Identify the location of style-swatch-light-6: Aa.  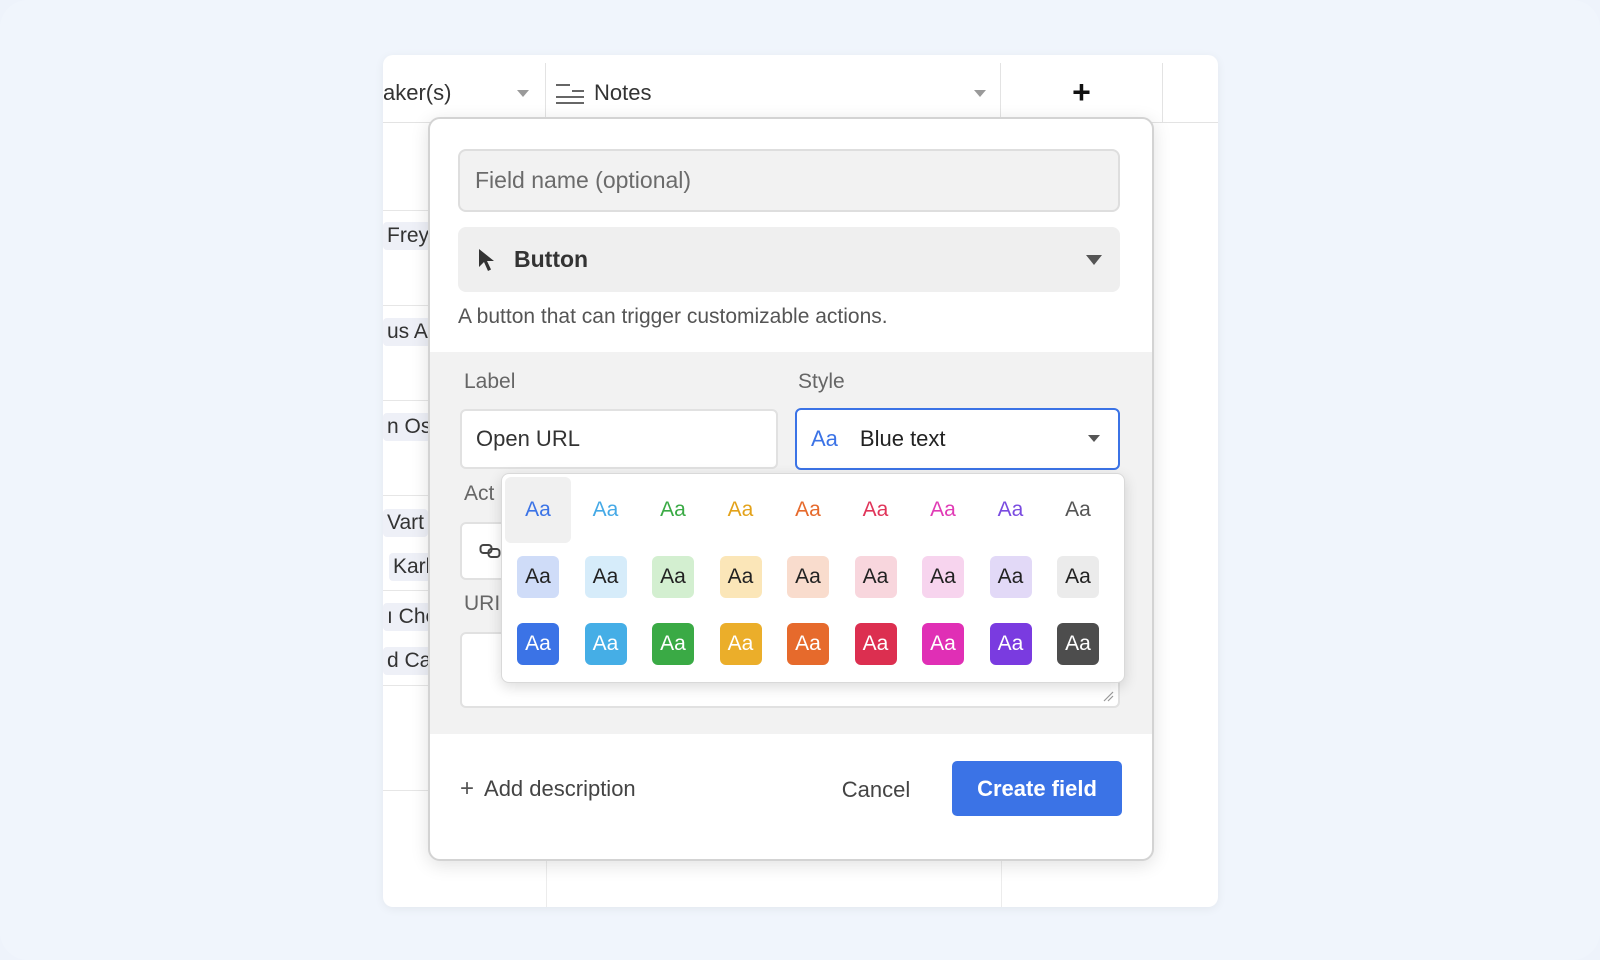
(943, 577).